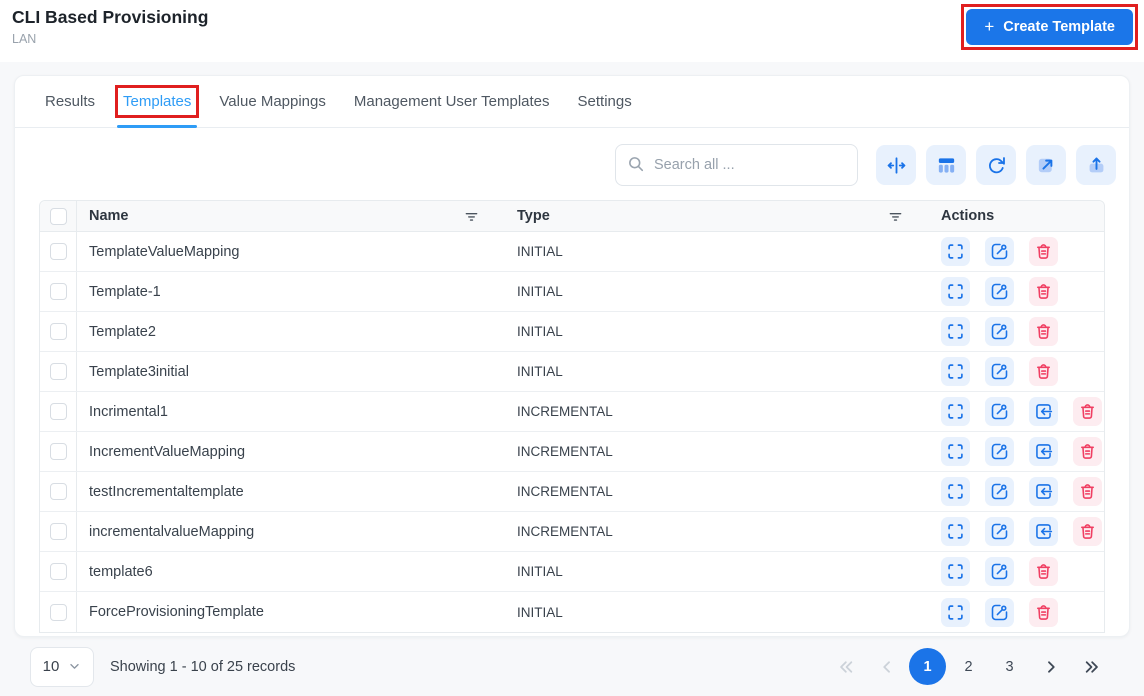  I want to click on tab-templates: Templates, so click(157, 102).